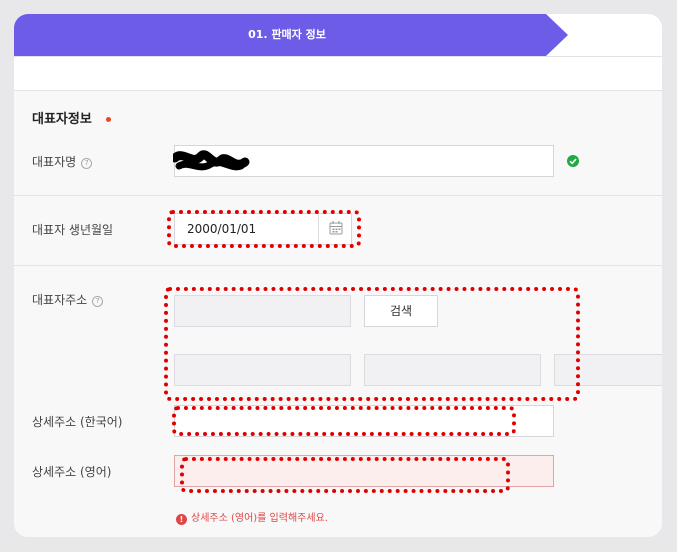  Describe the element at coordinates (287, 34) in the screenshot. I see `step-label: 01. 판매자 정보` at that location.